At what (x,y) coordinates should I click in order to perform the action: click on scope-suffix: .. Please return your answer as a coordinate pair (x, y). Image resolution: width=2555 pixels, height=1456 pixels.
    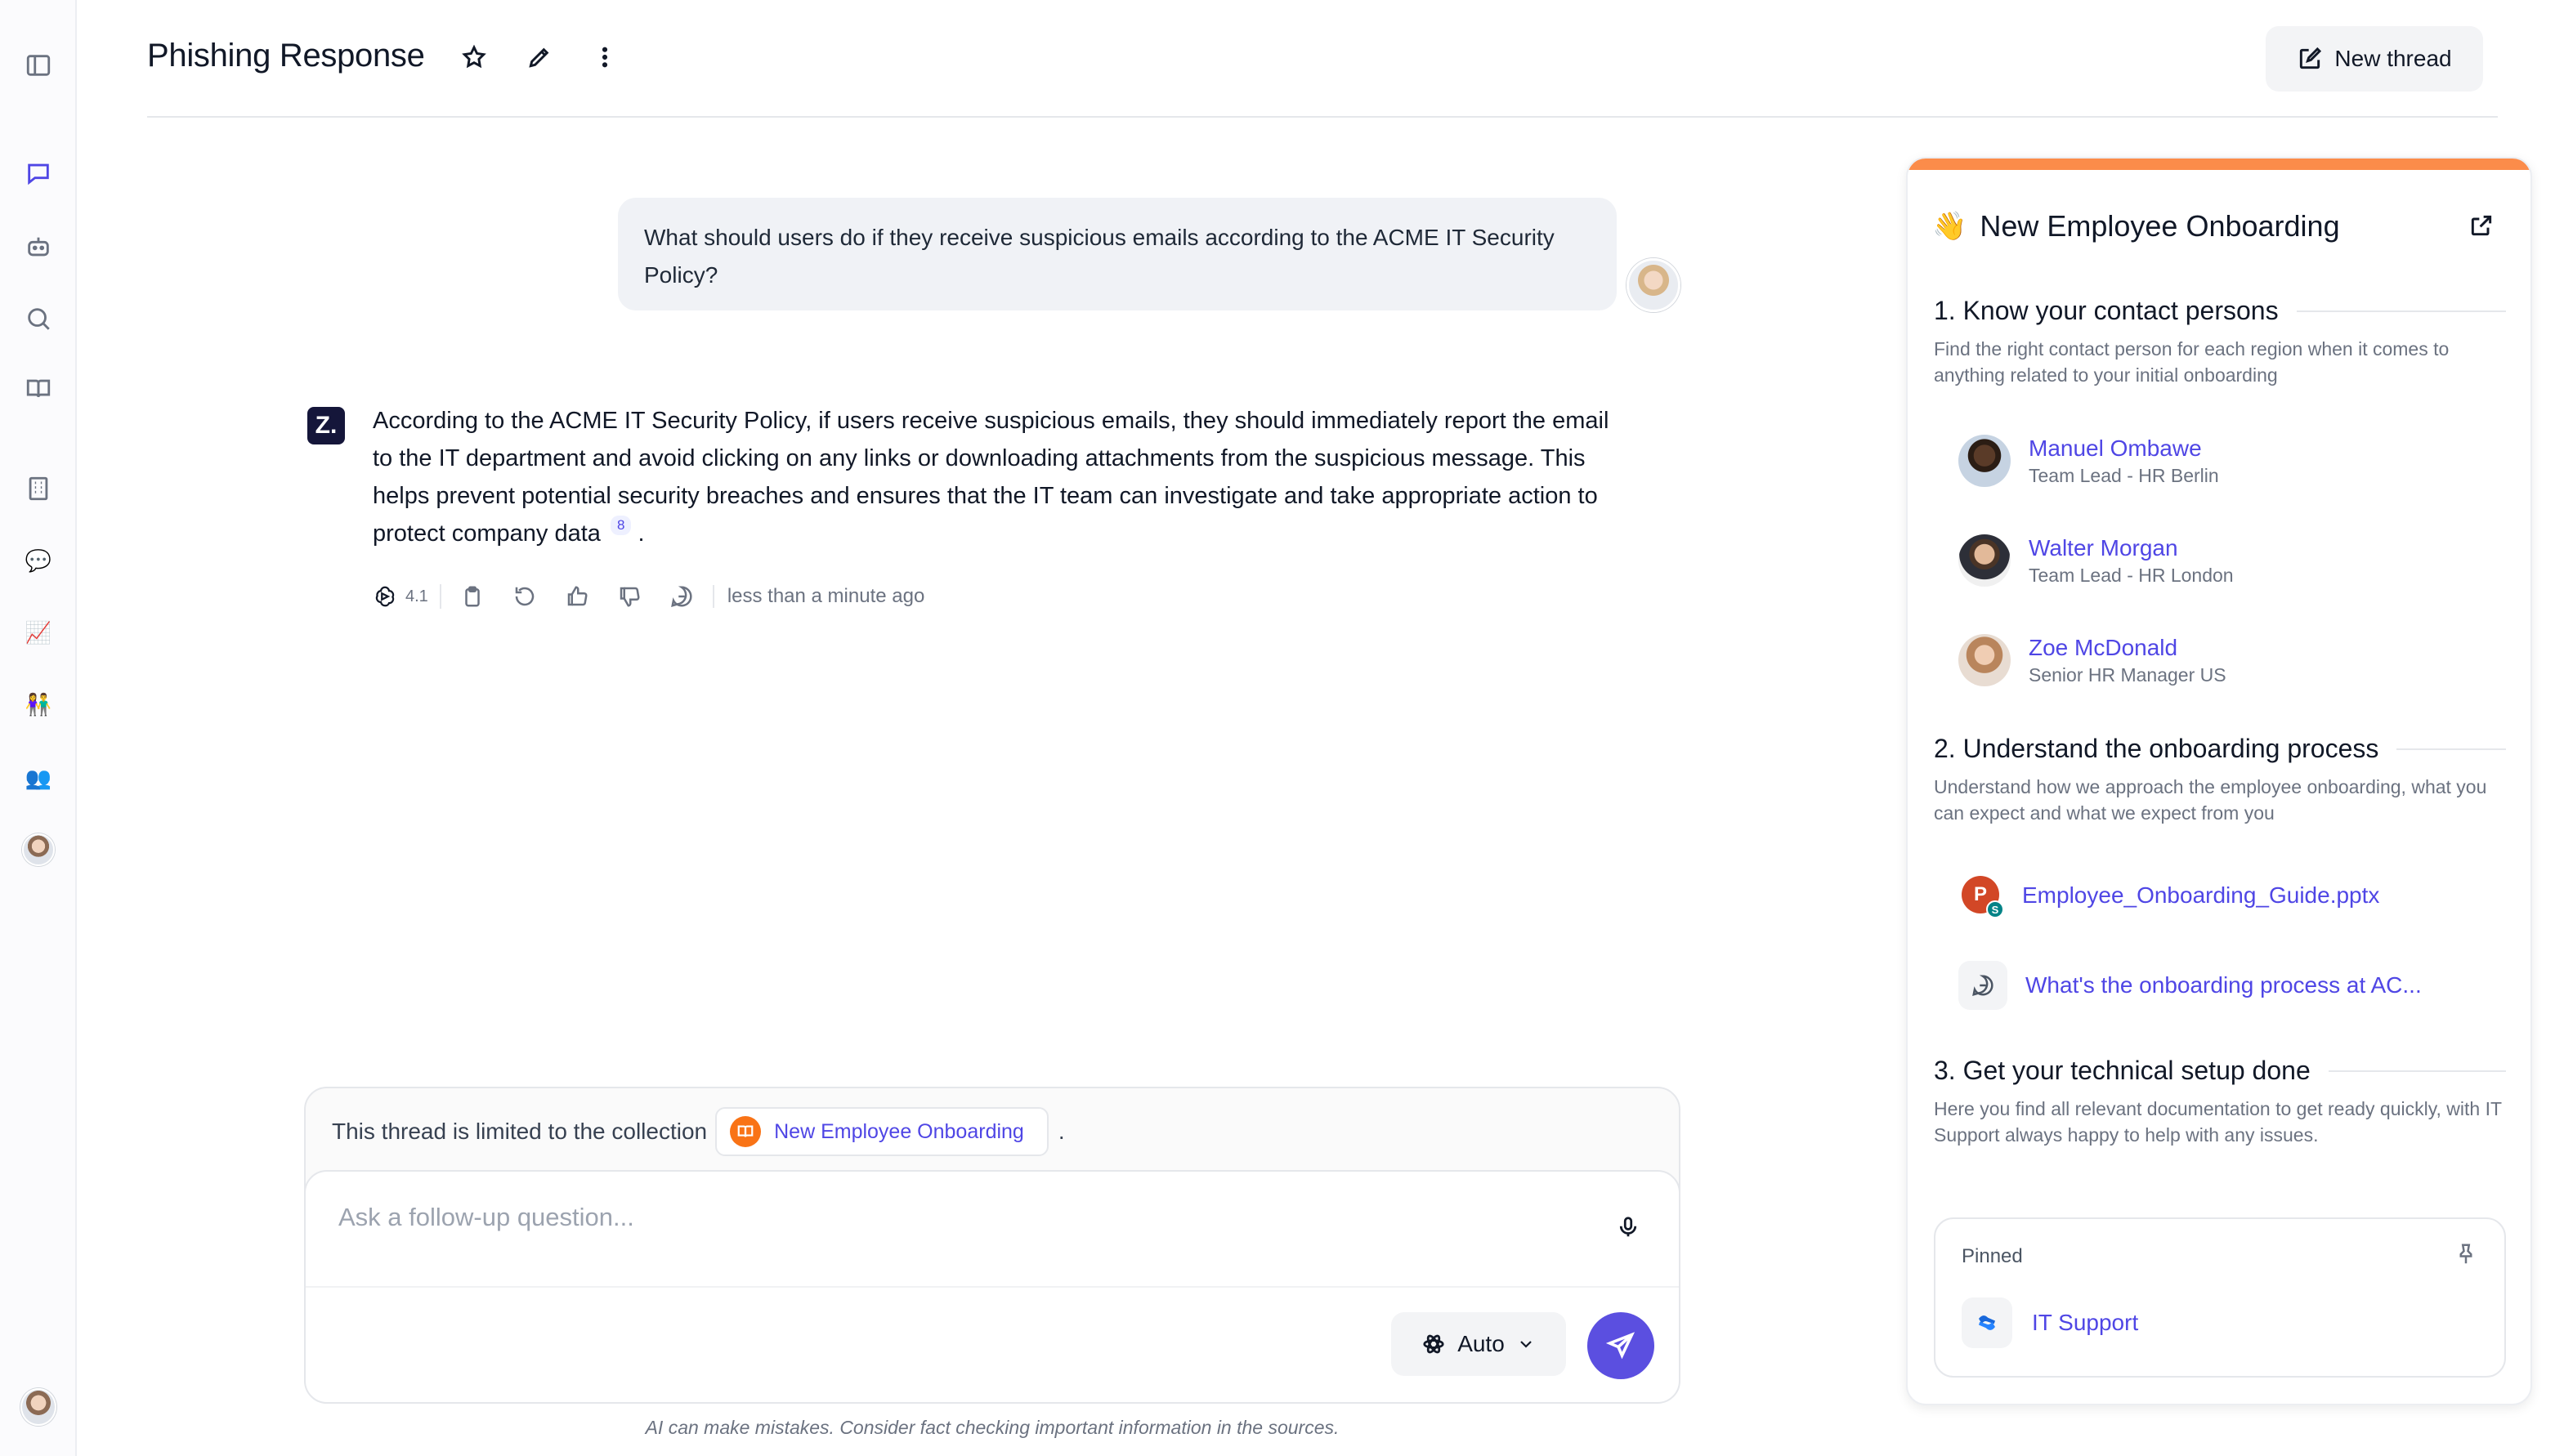
    Looking at the image, I should click on (1061, 1131).